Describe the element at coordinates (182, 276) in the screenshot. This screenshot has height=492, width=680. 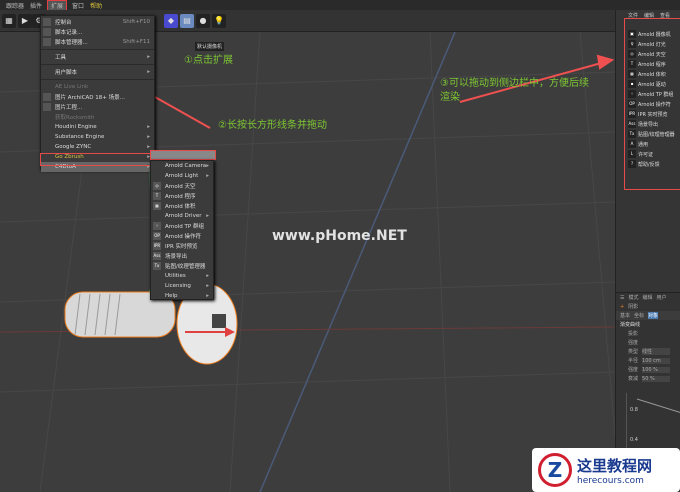
I see `arnold-menu-item: Utilities ▸` at that location.